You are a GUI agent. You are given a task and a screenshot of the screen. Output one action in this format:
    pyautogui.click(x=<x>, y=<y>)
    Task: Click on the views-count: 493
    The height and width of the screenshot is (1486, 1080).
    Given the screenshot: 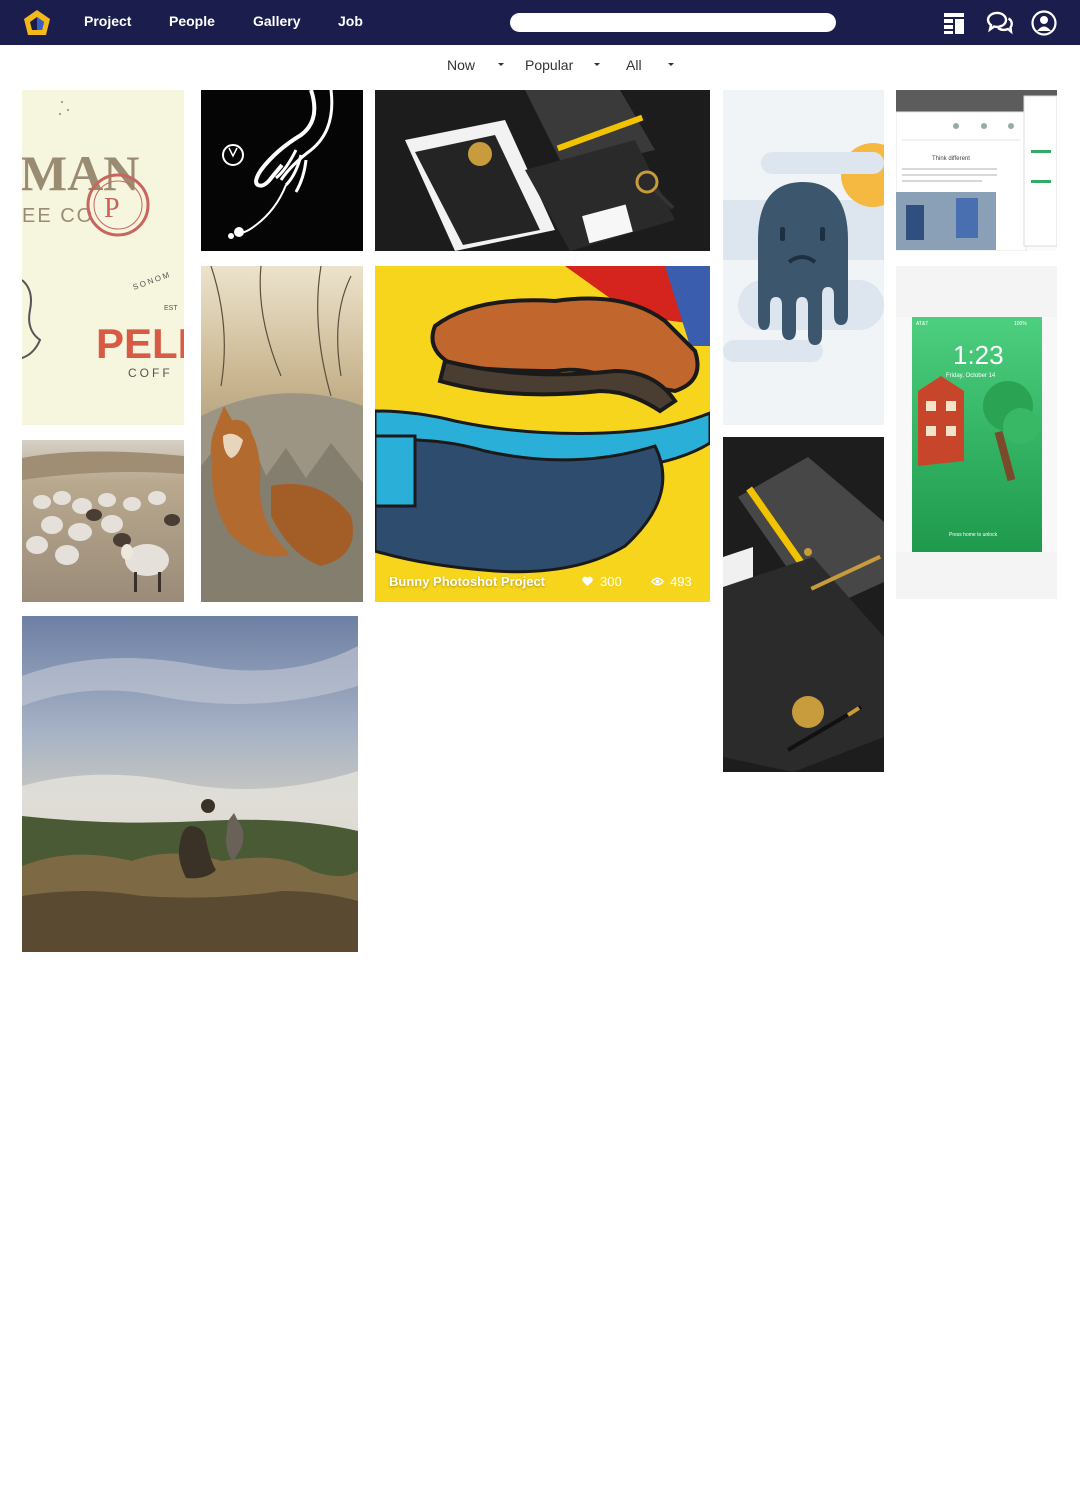 What is the action you would take?
    pyautogui.click(x=681, y=581)
    